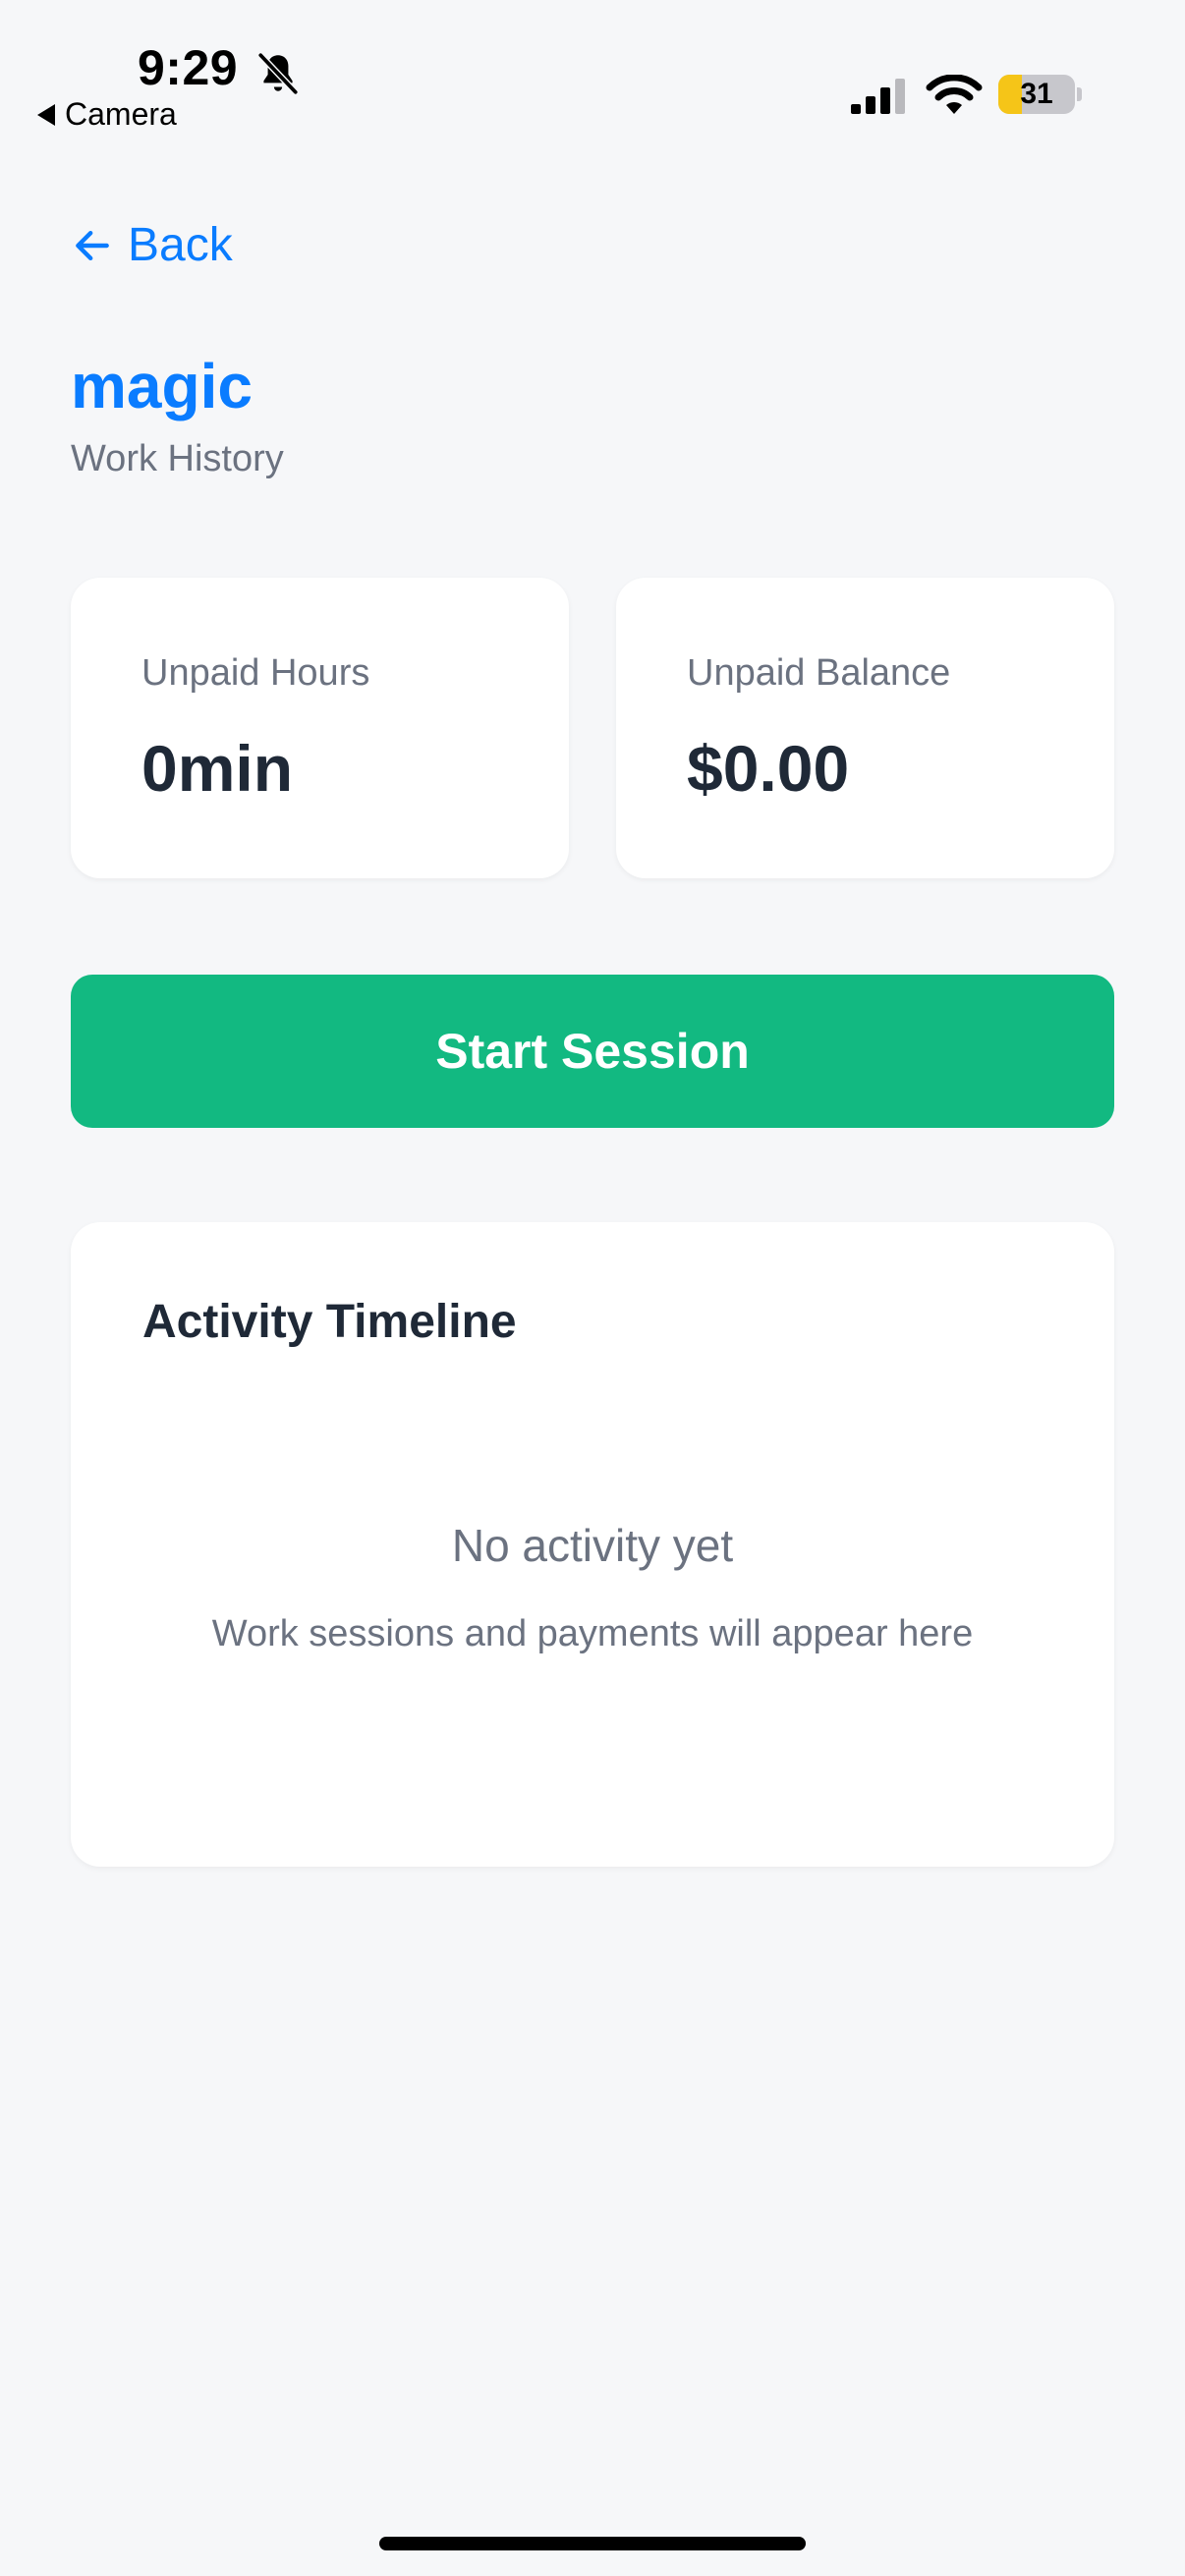  What do you see at coordinates (592, 69) in the screenshot?
I see `status-bar: 9:29 Camera 31` at bounding box center [592, 69].